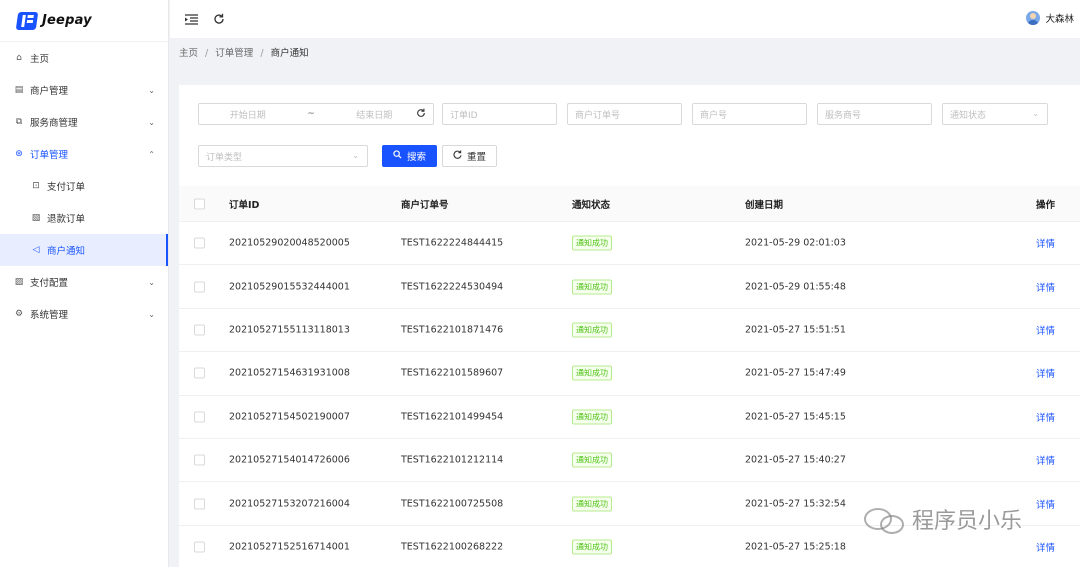 The image size is (1080, 567). What do you see at coordinates (199, 203) in the screenshot?
I see `select-all-checkbox` at bounding box center [199, 203].